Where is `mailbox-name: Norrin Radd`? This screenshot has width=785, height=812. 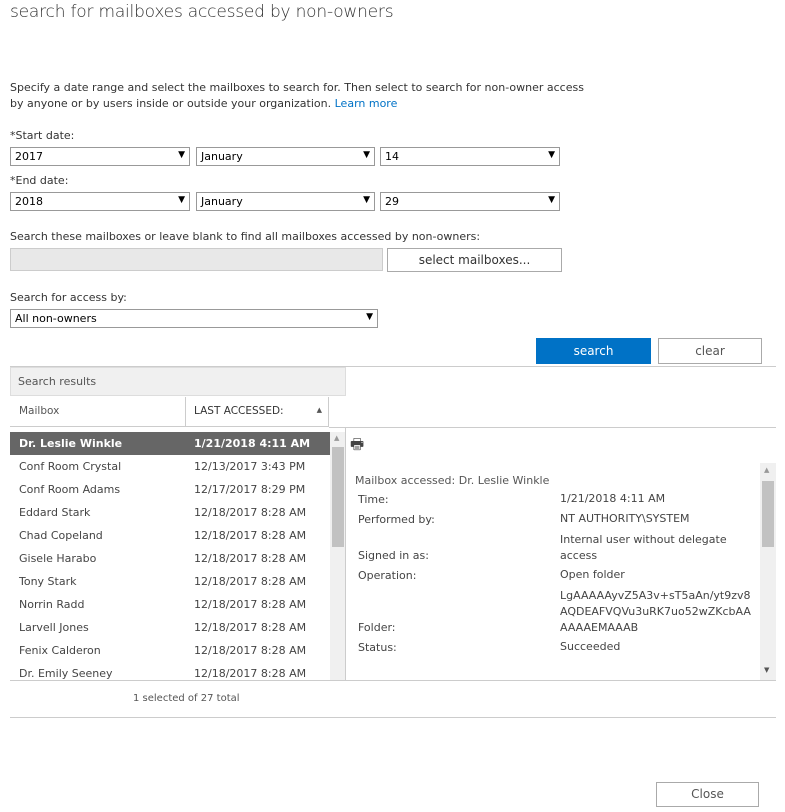
mailbox-name: Norrin Radd is located at coordinates (52, 604).